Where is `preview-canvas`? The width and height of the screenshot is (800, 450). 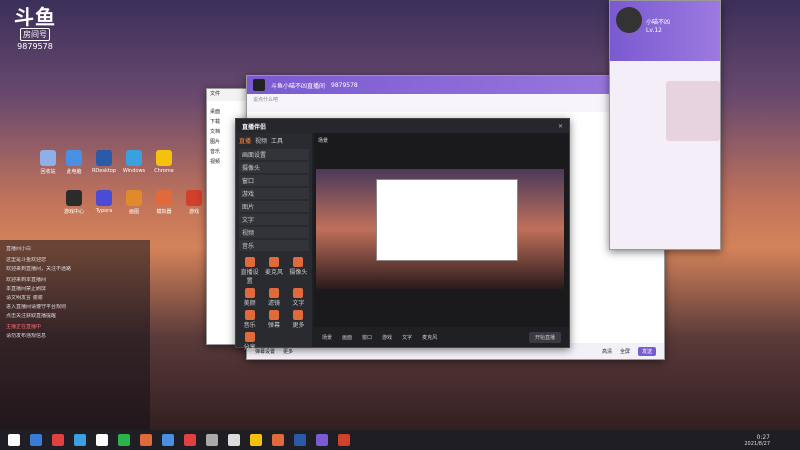
preview-canvas is located at coordinates (440, 229).